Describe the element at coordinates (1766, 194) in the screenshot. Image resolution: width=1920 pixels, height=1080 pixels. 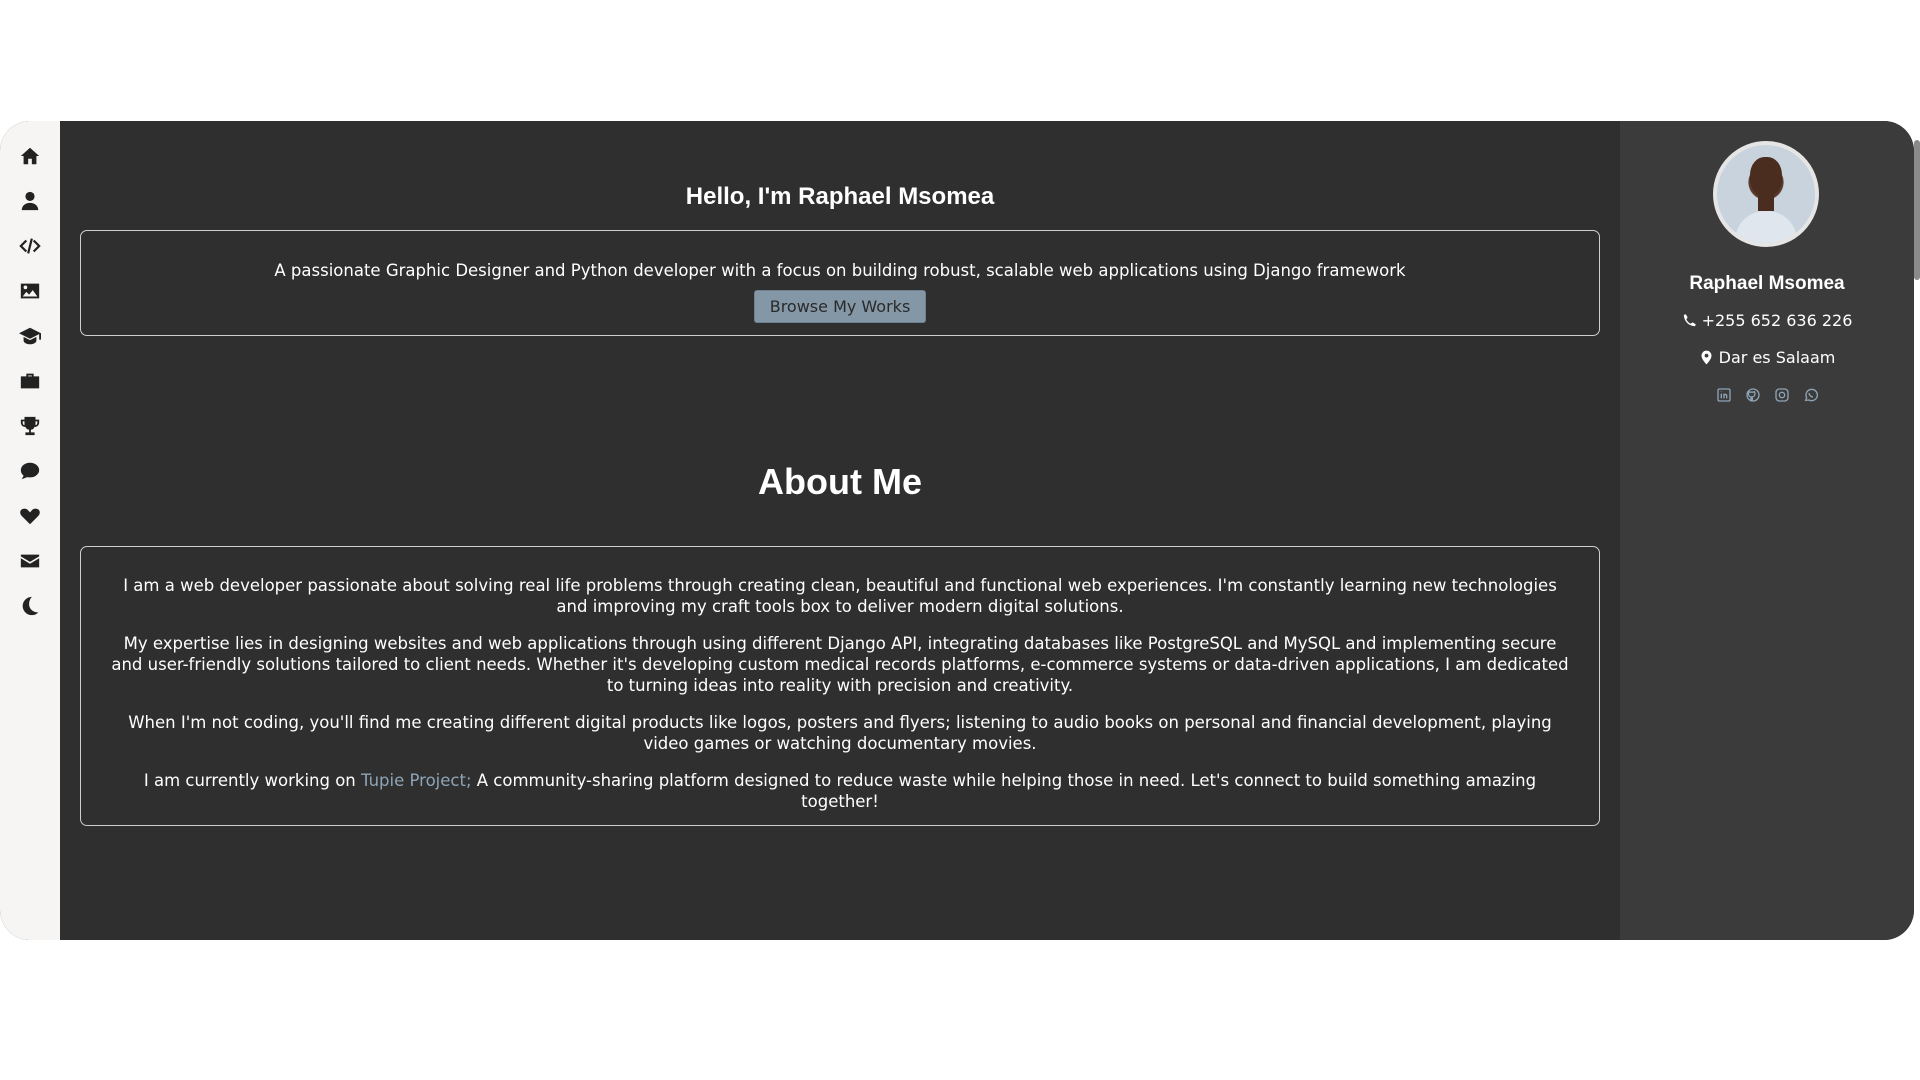
I see `avatar` at that location.